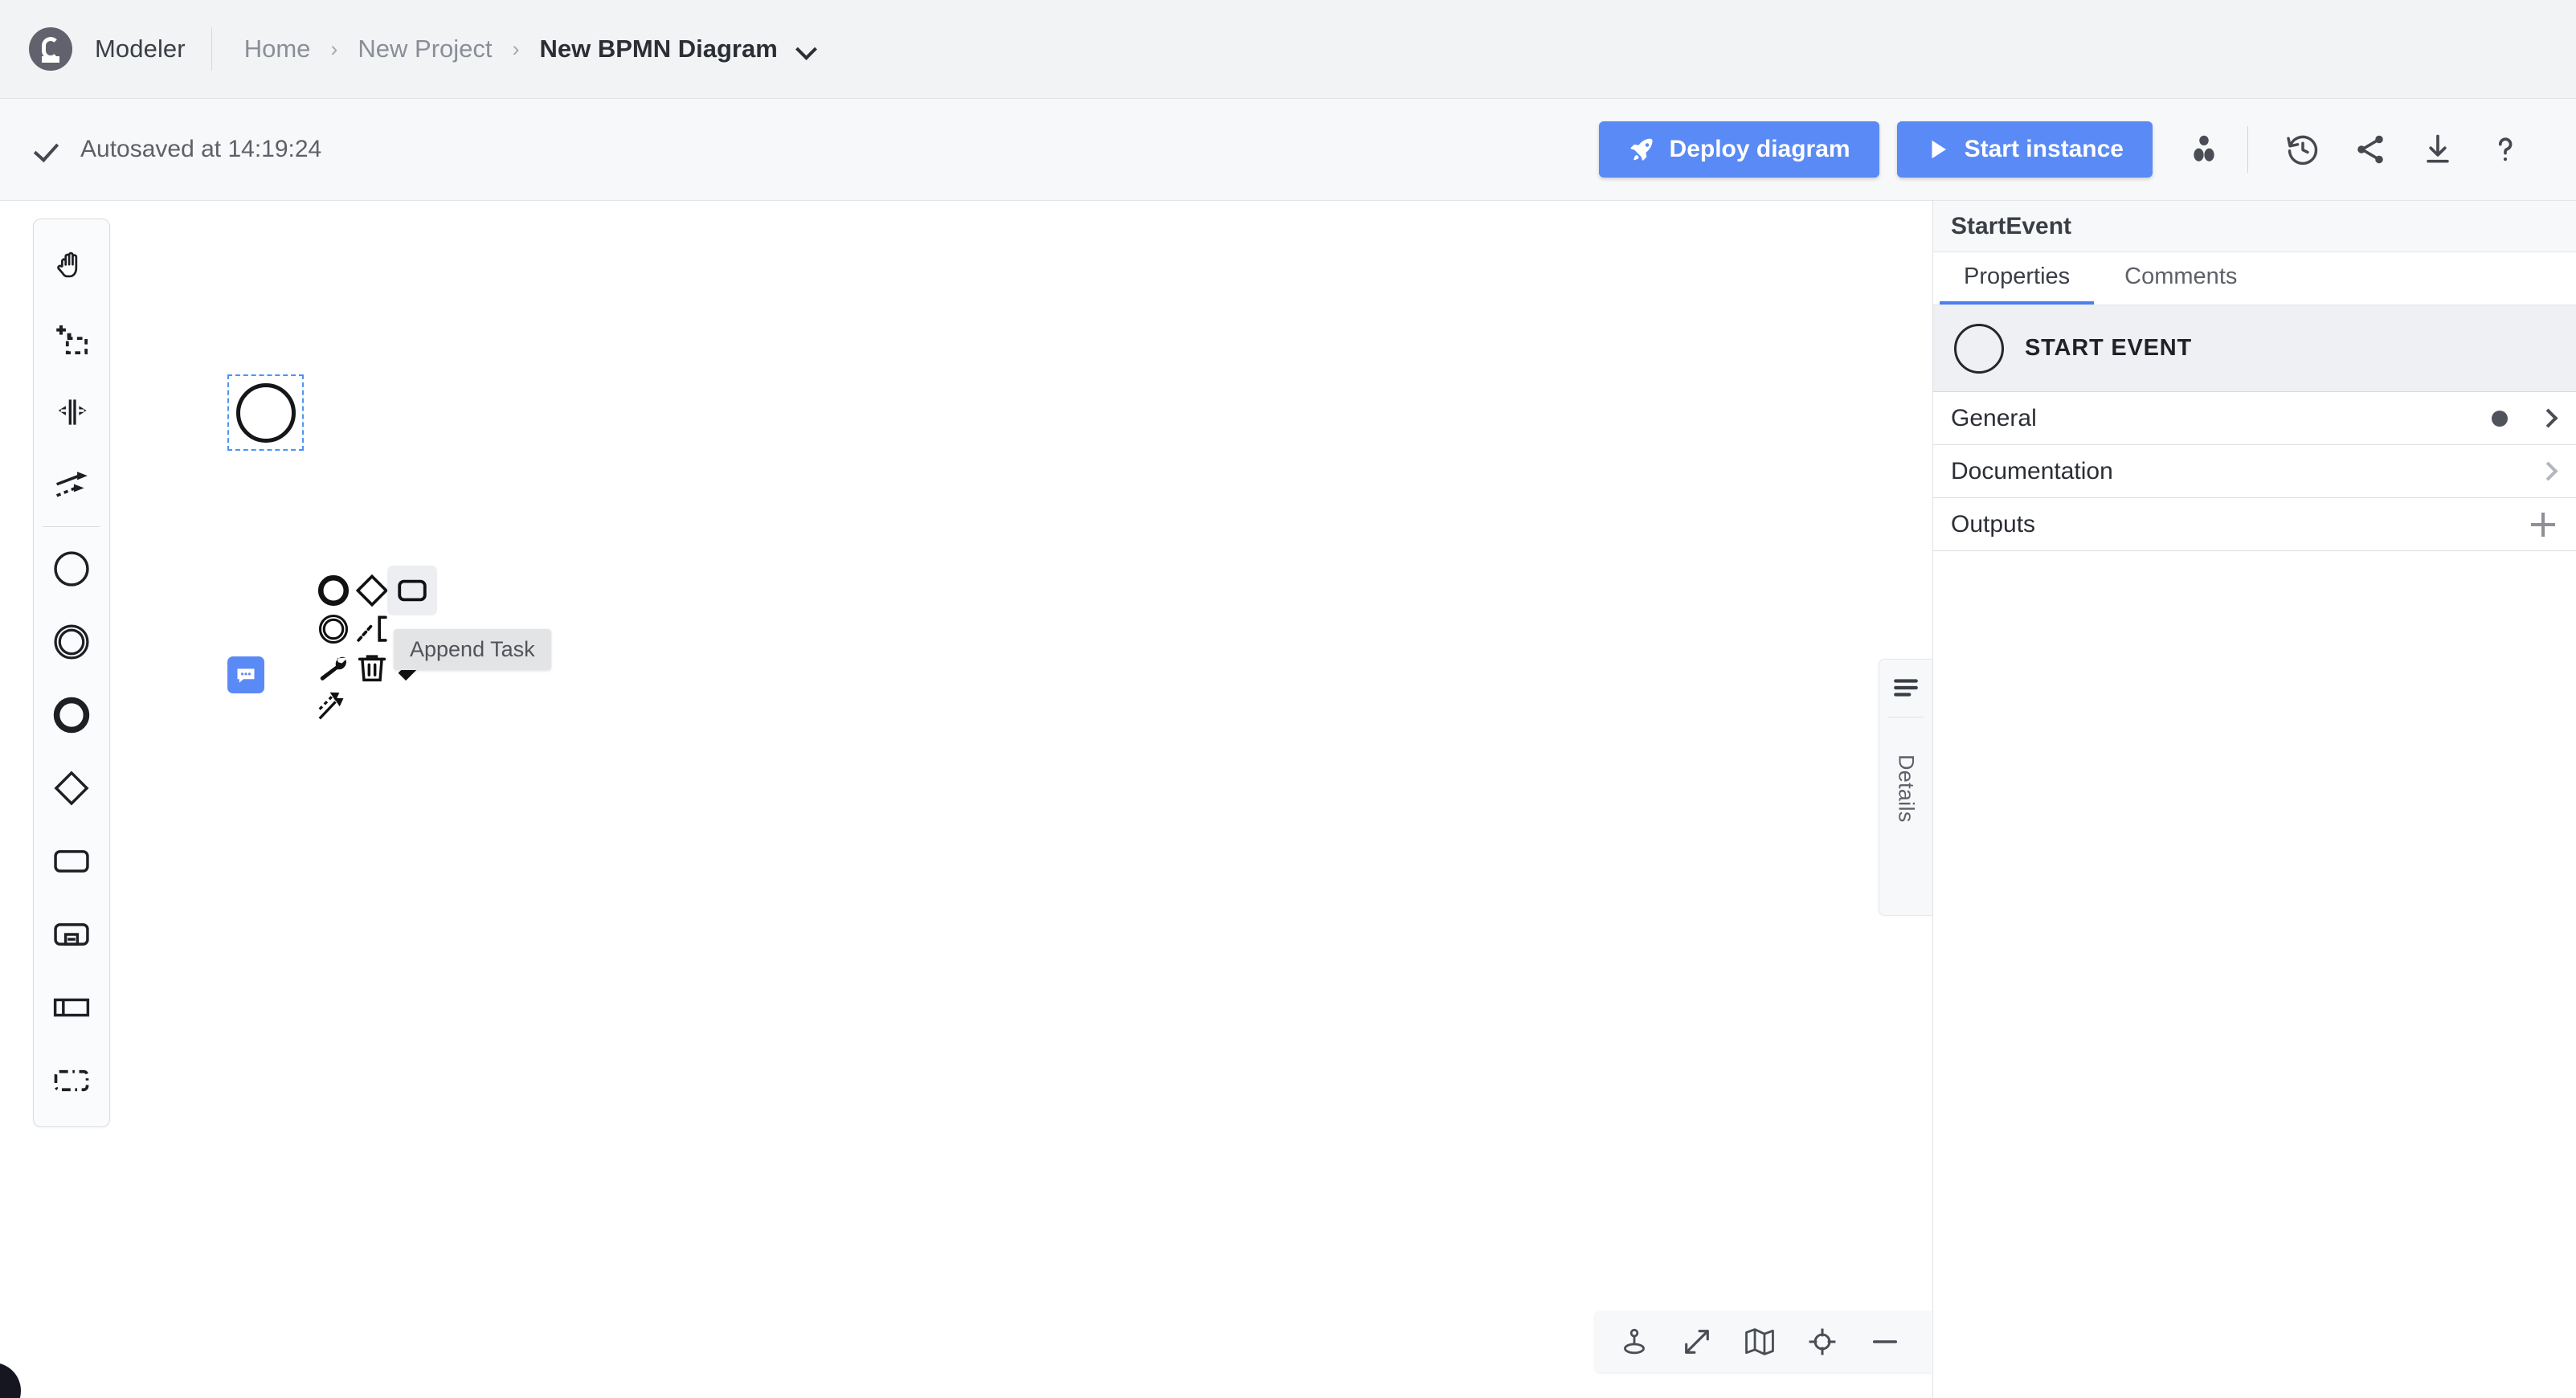 This screenshot has height=1398, width=2576. What do you see at coordinates (1938, 150) in the screenshot?
I see `play-icon` at bounding box center [1938, 150].